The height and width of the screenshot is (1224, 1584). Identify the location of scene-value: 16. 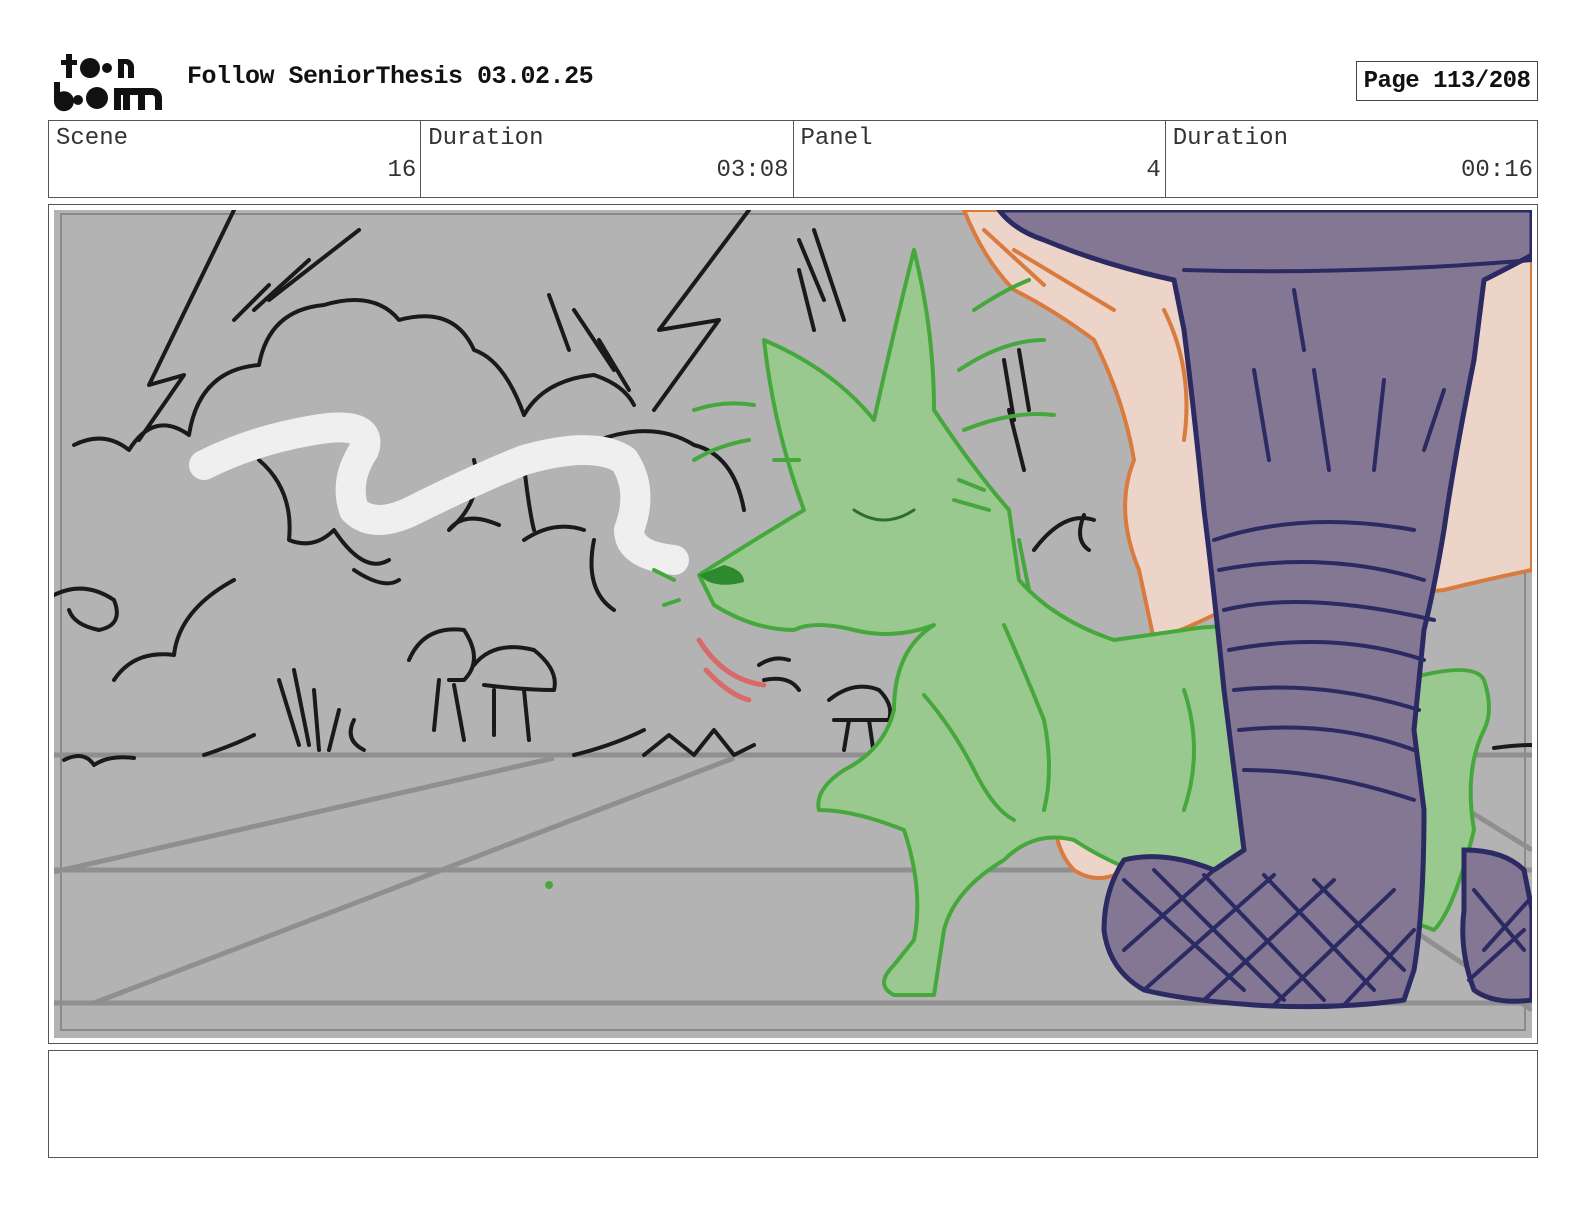
(402, 170).